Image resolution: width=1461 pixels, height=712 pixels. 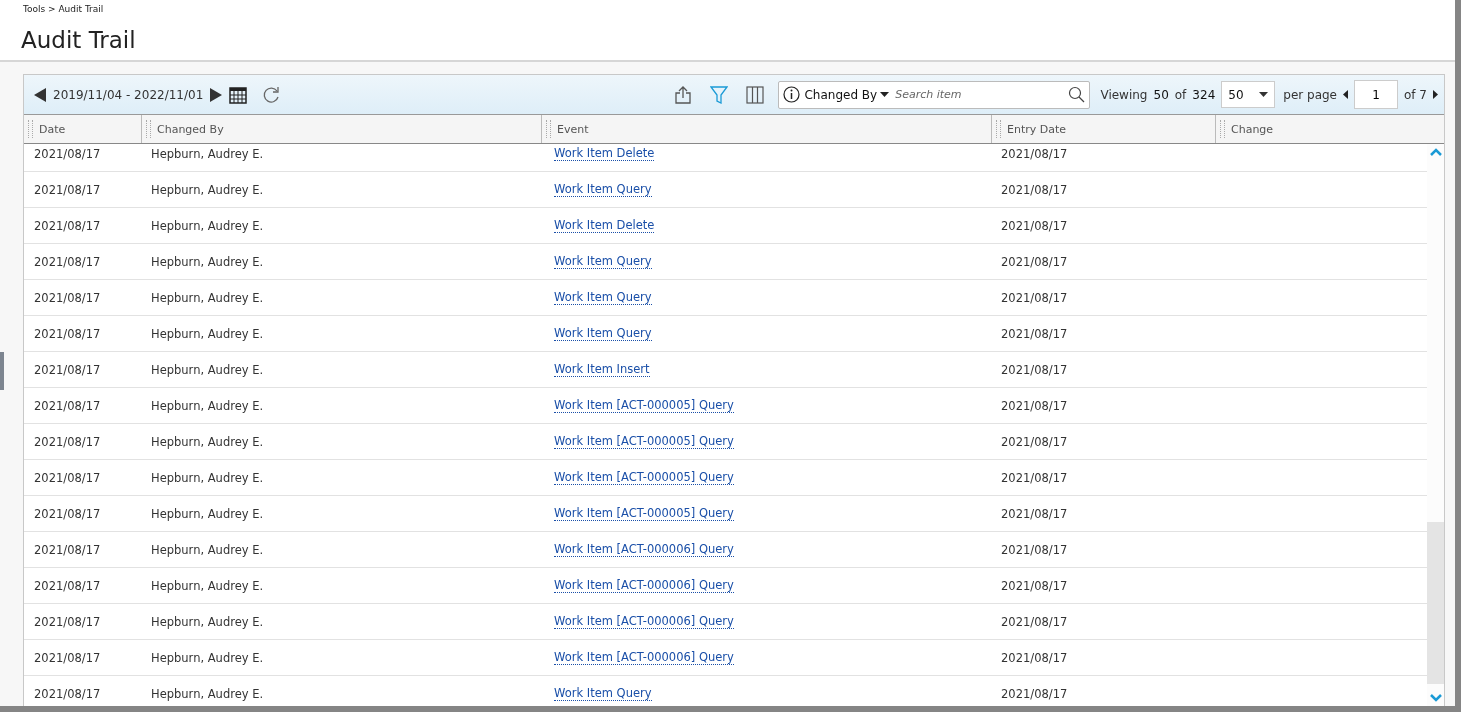 What do you see at coordinates (1161, 94) in the screenshot?
I see `viewing-count: 50` at bounding box center [1161, 94].